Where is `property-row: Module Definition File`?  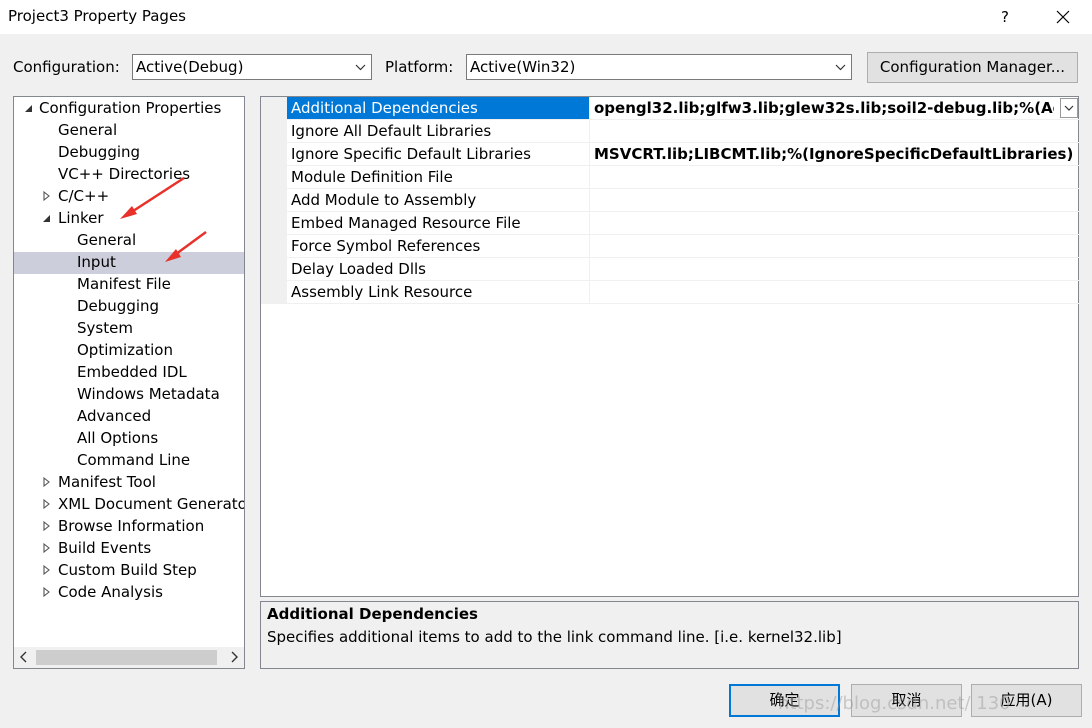 property-row: Module Definition File is located at coordinates (683, 177).